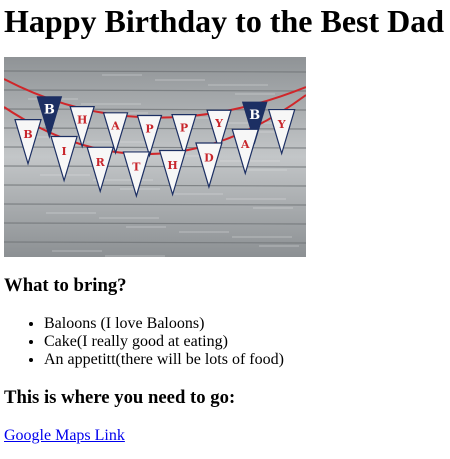  What do you see at coordinates (136, 166) in the screenshot?
I see `svg-text: T` at bounding box center [136, 166].